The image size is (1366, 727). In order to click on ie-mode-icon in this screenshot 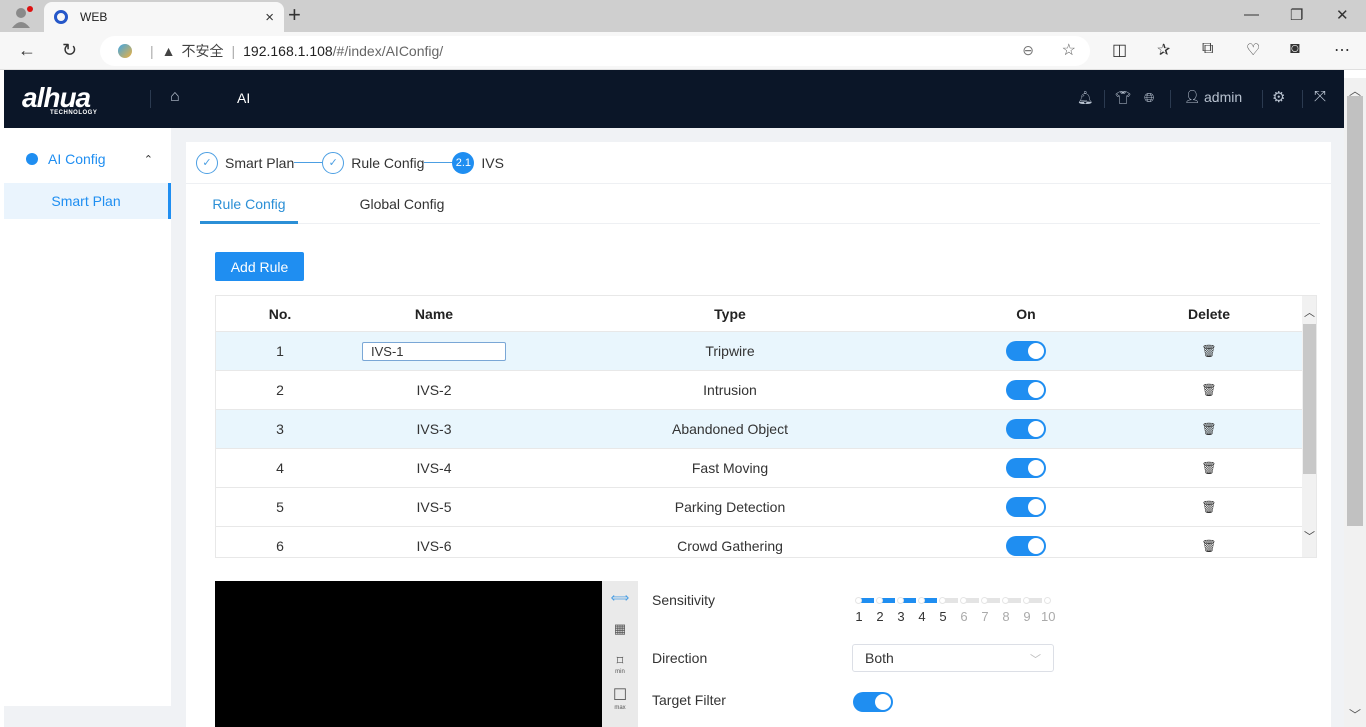, I will do `click(125, 51)`.